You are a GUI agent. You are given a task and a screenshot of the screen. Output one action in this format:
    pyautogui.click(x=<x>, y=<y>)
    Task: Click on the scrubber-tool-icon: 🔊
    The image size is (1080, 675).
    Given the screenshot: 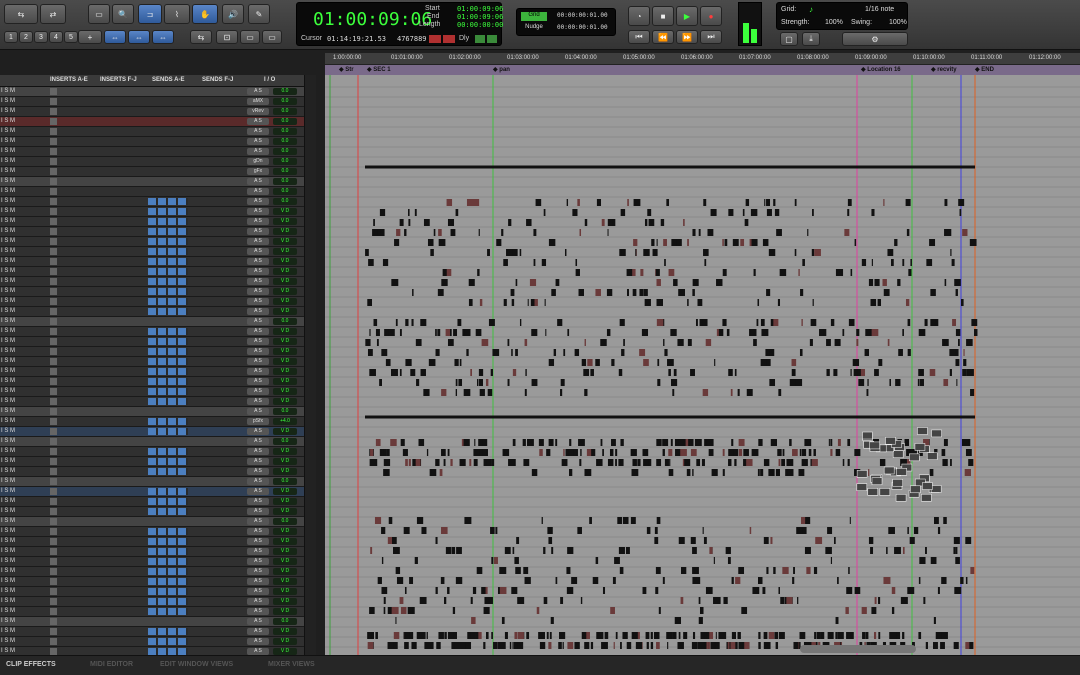 What is the action you would take?
    pyautogui.click(x=233, y=14)
    